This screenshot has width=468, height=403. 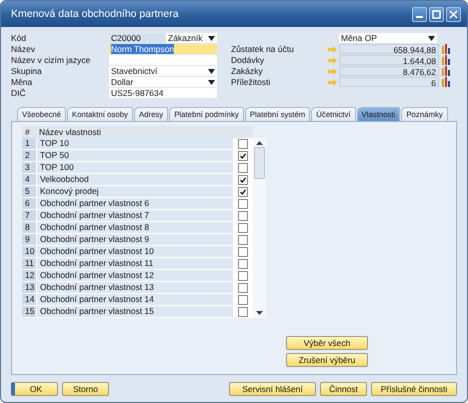 I want to click on row-number: 15, so click(x=29, y=311).